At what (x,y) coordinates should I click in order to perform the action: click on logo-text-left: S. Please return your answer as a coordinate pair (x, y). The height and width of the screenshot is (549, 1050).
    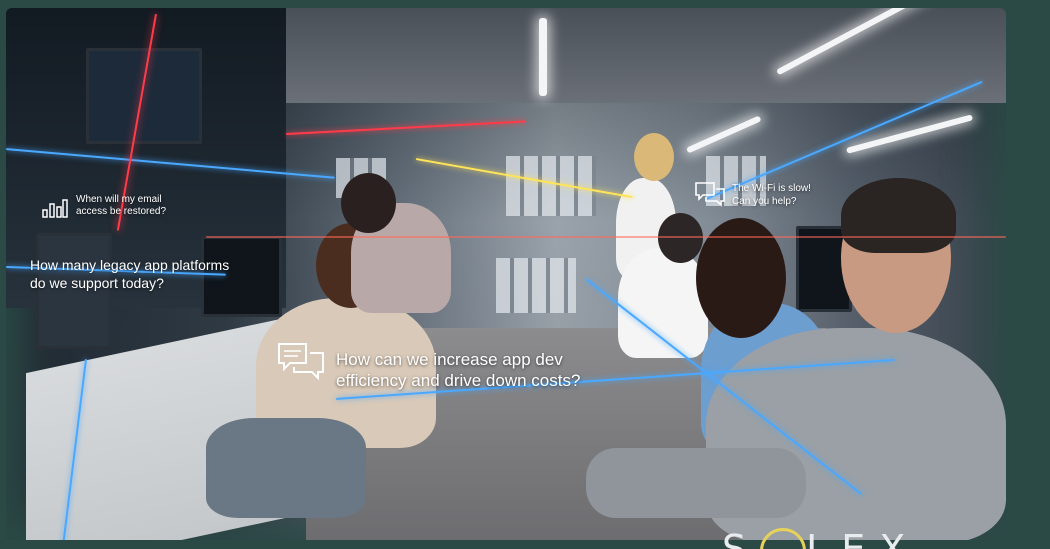
    Looking at the image, I should click on (741, 538).